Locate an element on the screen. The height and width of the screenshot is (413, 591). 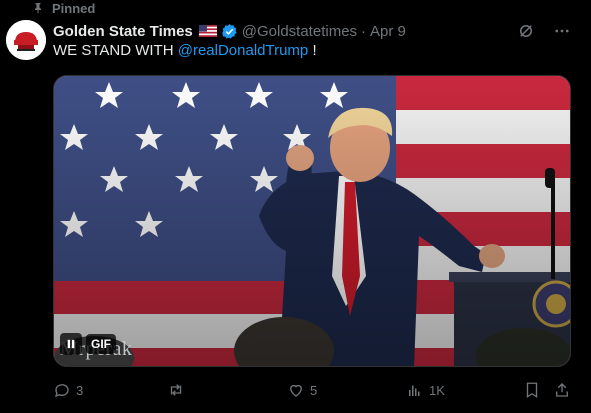
gif-controls: GIF is located at coordinates (88, 344).